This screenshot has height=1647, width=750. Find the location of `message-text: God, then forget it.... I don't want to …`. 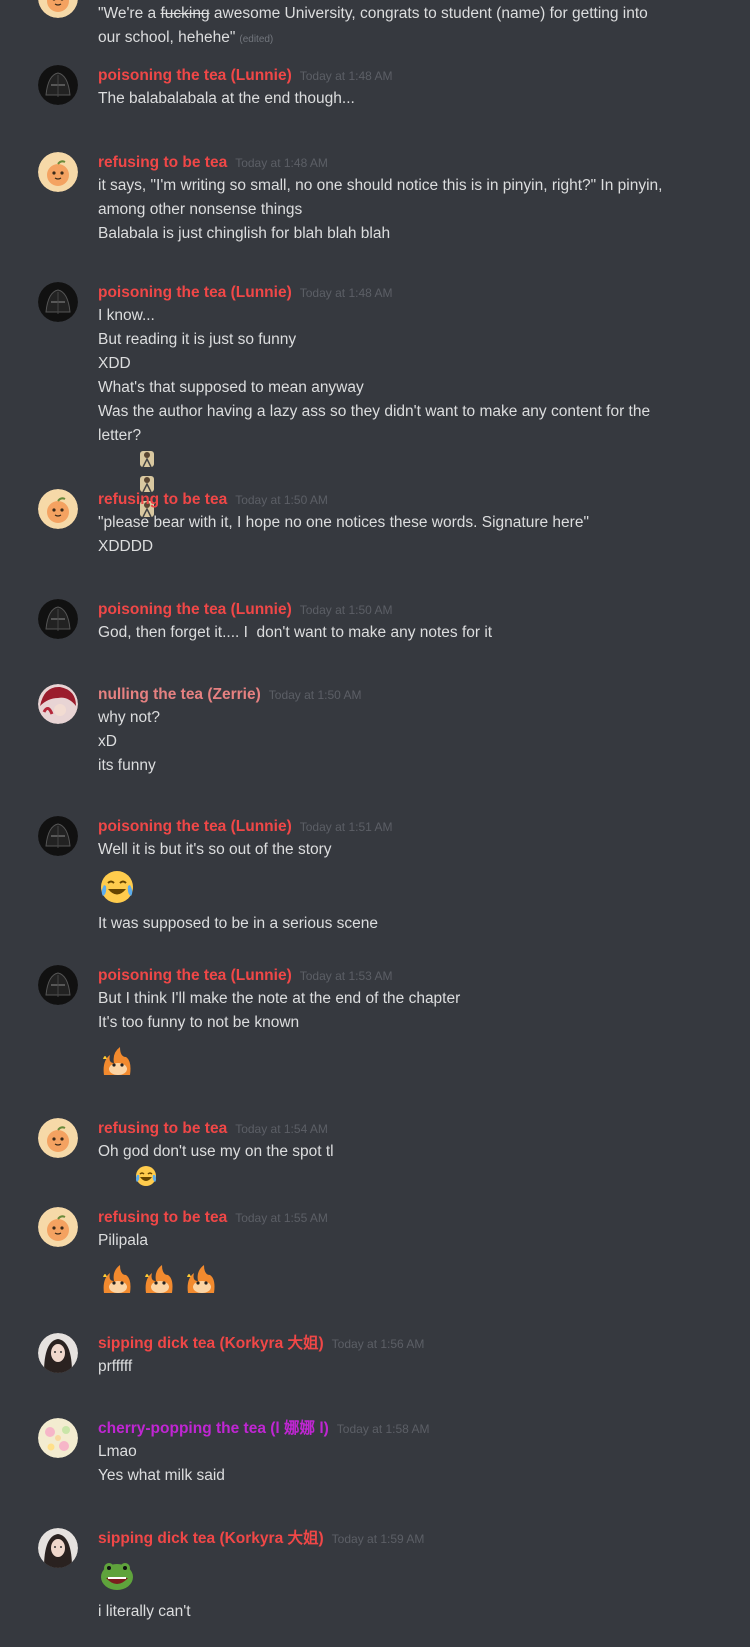

message-text: God, then forget it.... I don't want to … is located at coordinates (295, 632).